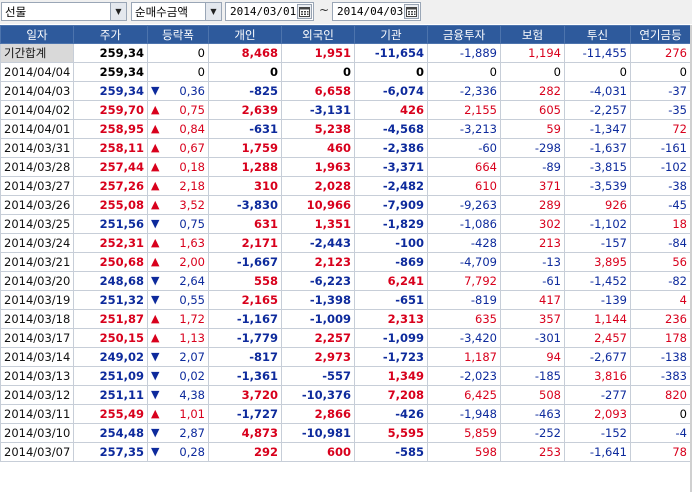 The width and height of the screenshot is (692, 492). Describe the element at coordinates (391, 414) in the screenshot. I see `institution-cell: -426` at that location.